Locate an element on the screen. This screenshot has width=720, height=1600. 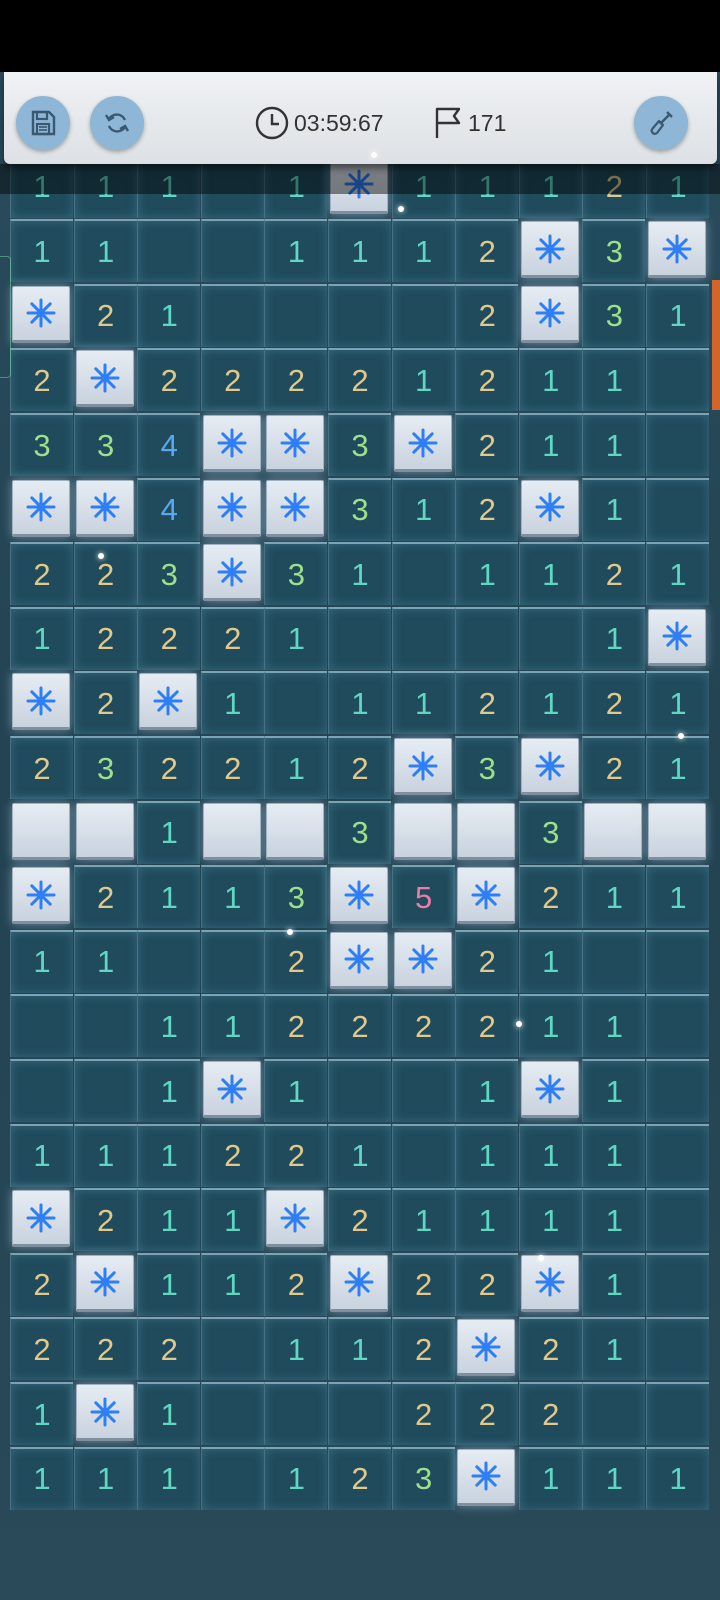
left-edge-handle is located at coordinates (5, 317).